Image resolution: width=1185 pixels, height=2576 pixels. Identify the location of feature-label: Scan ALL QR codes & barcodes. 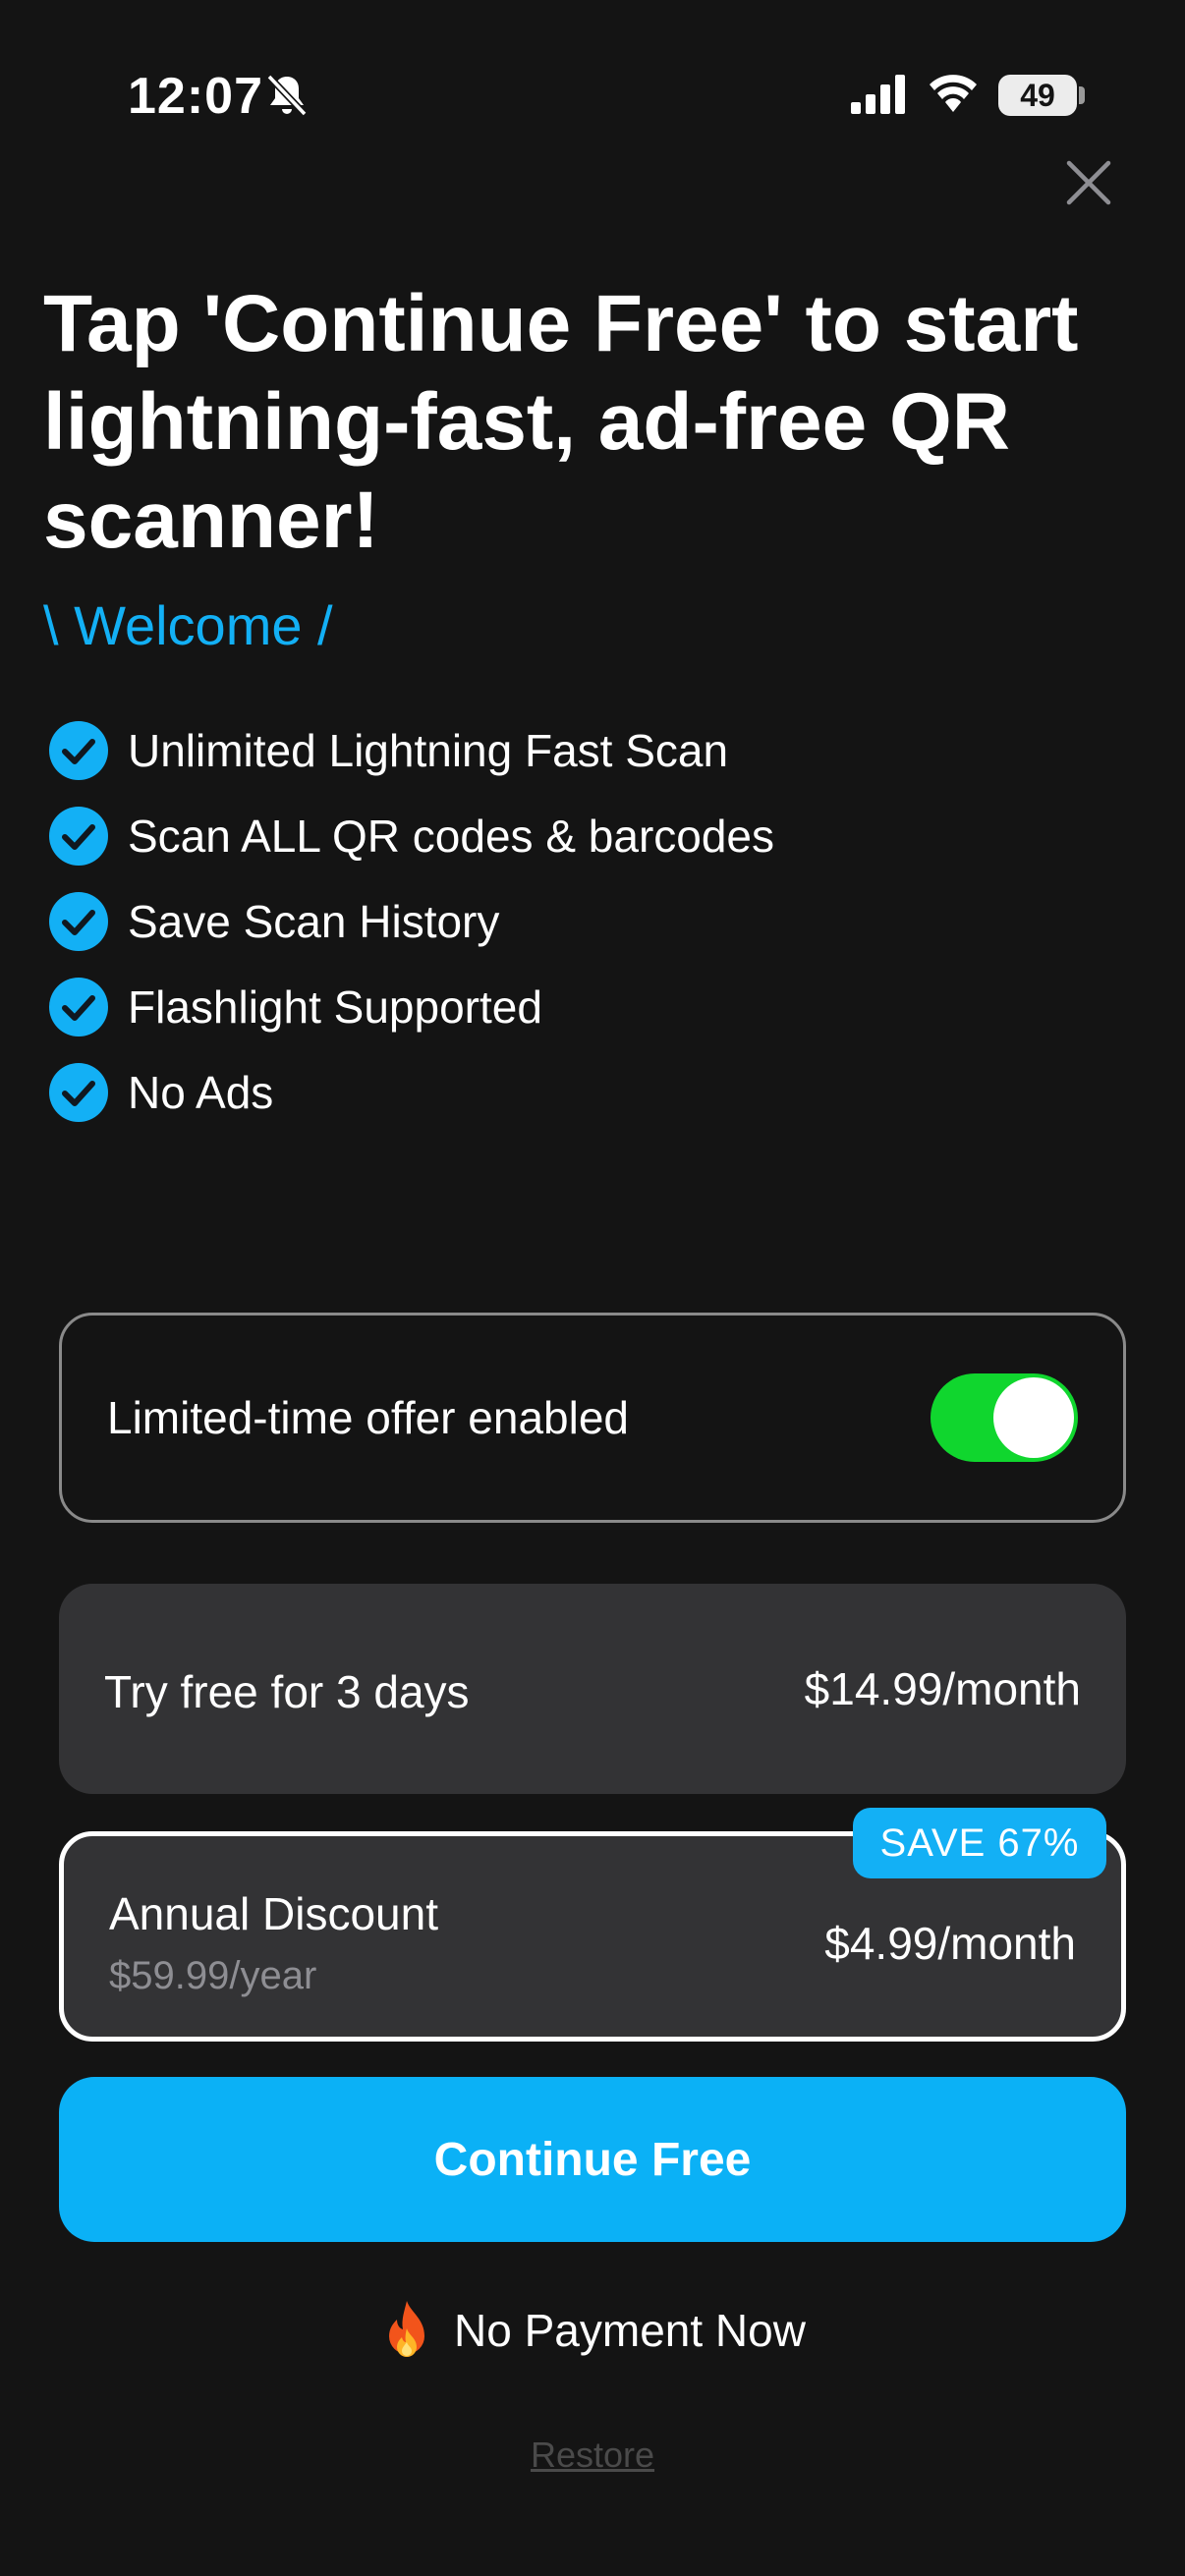
(452, 836).